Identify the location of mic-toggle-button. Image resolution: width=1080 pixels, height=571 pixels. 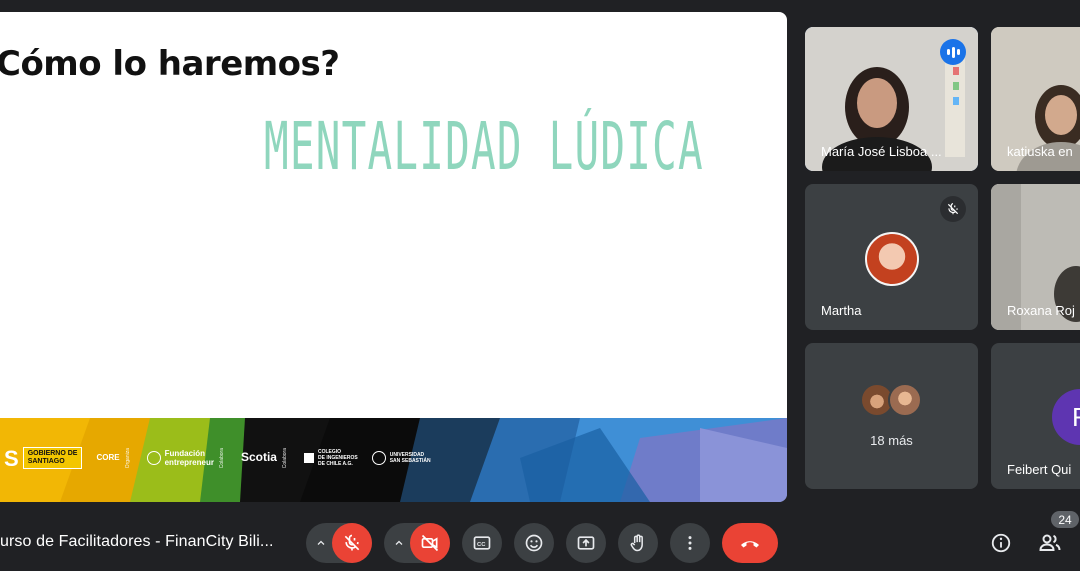
(352, 543).